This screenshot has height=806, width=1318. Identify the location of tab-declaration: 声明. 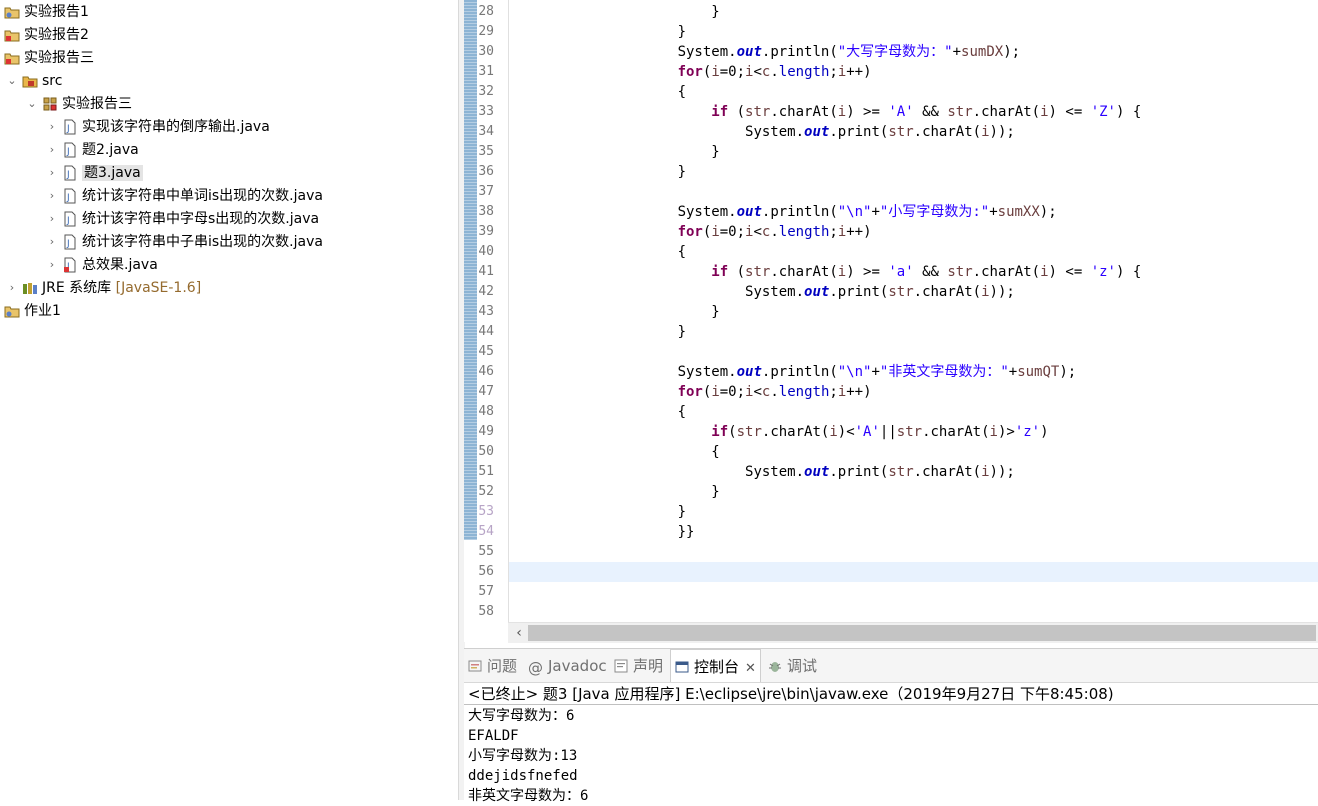
(638, 665).